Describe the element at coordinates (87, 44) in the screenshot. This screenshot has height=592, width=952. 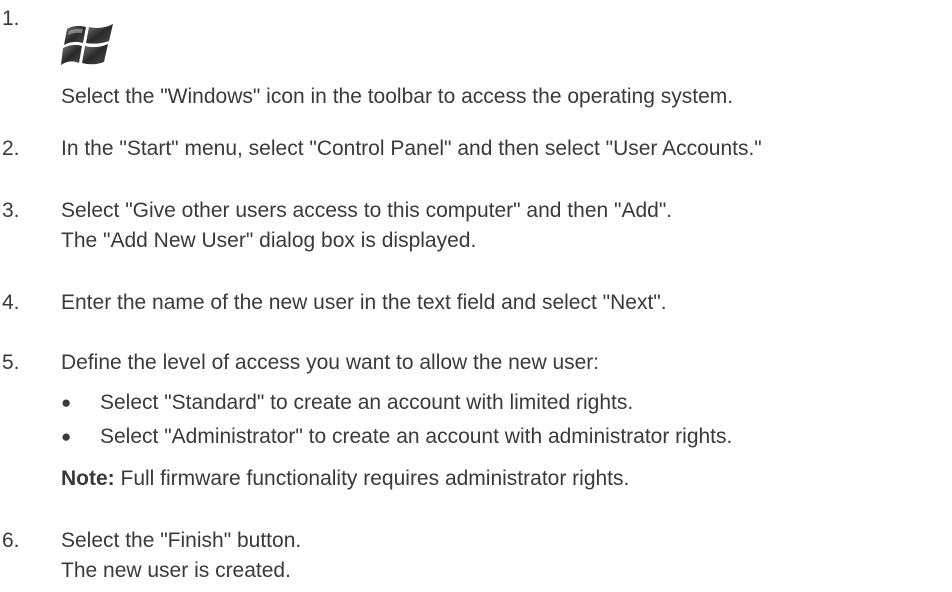
I see `windows-logo-icon` at that location.